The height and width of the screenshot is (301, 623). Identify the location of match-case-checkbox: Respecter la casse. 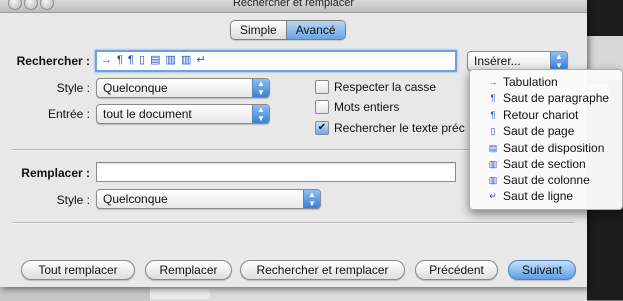
(375, 87).